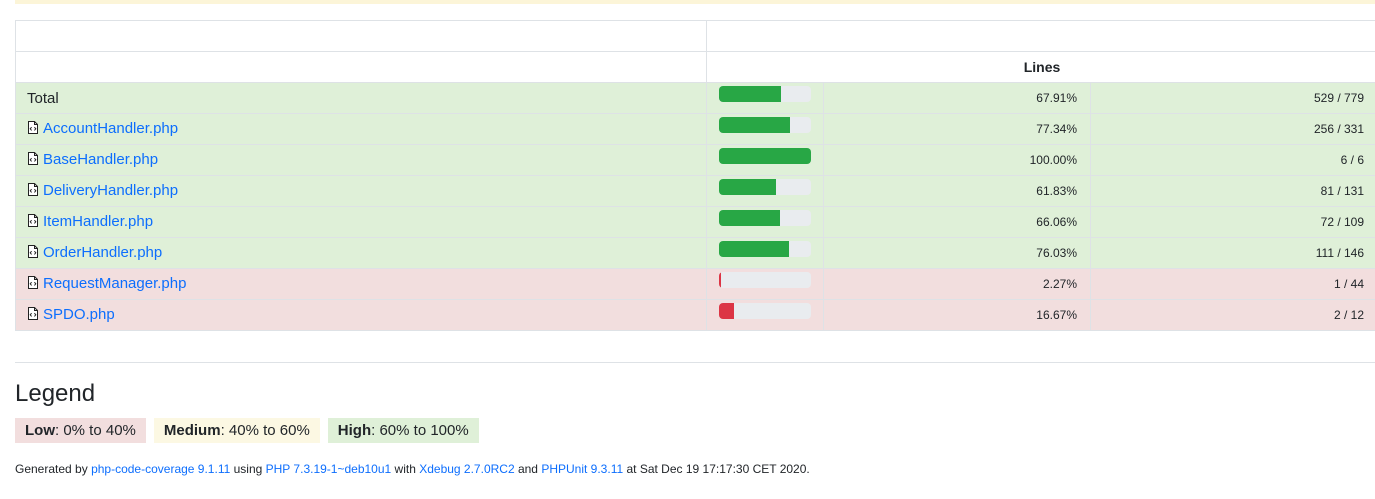 The width and height of the screenshot is (1375, 499). I want to click on percent-cell: 76.03%, so click(957, 253).